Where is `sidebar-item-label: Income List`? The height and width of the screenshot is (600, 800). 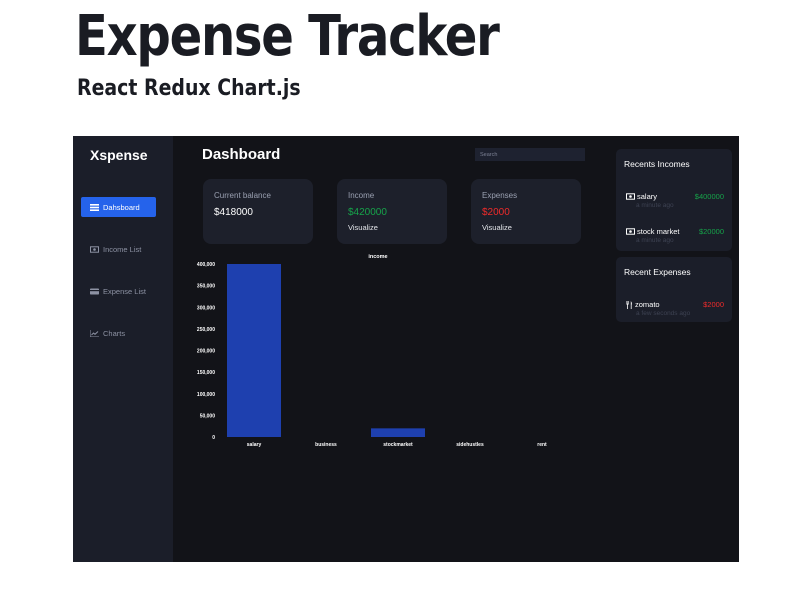 sidebar-item-label: Income List is located at coordinates (122, 249).